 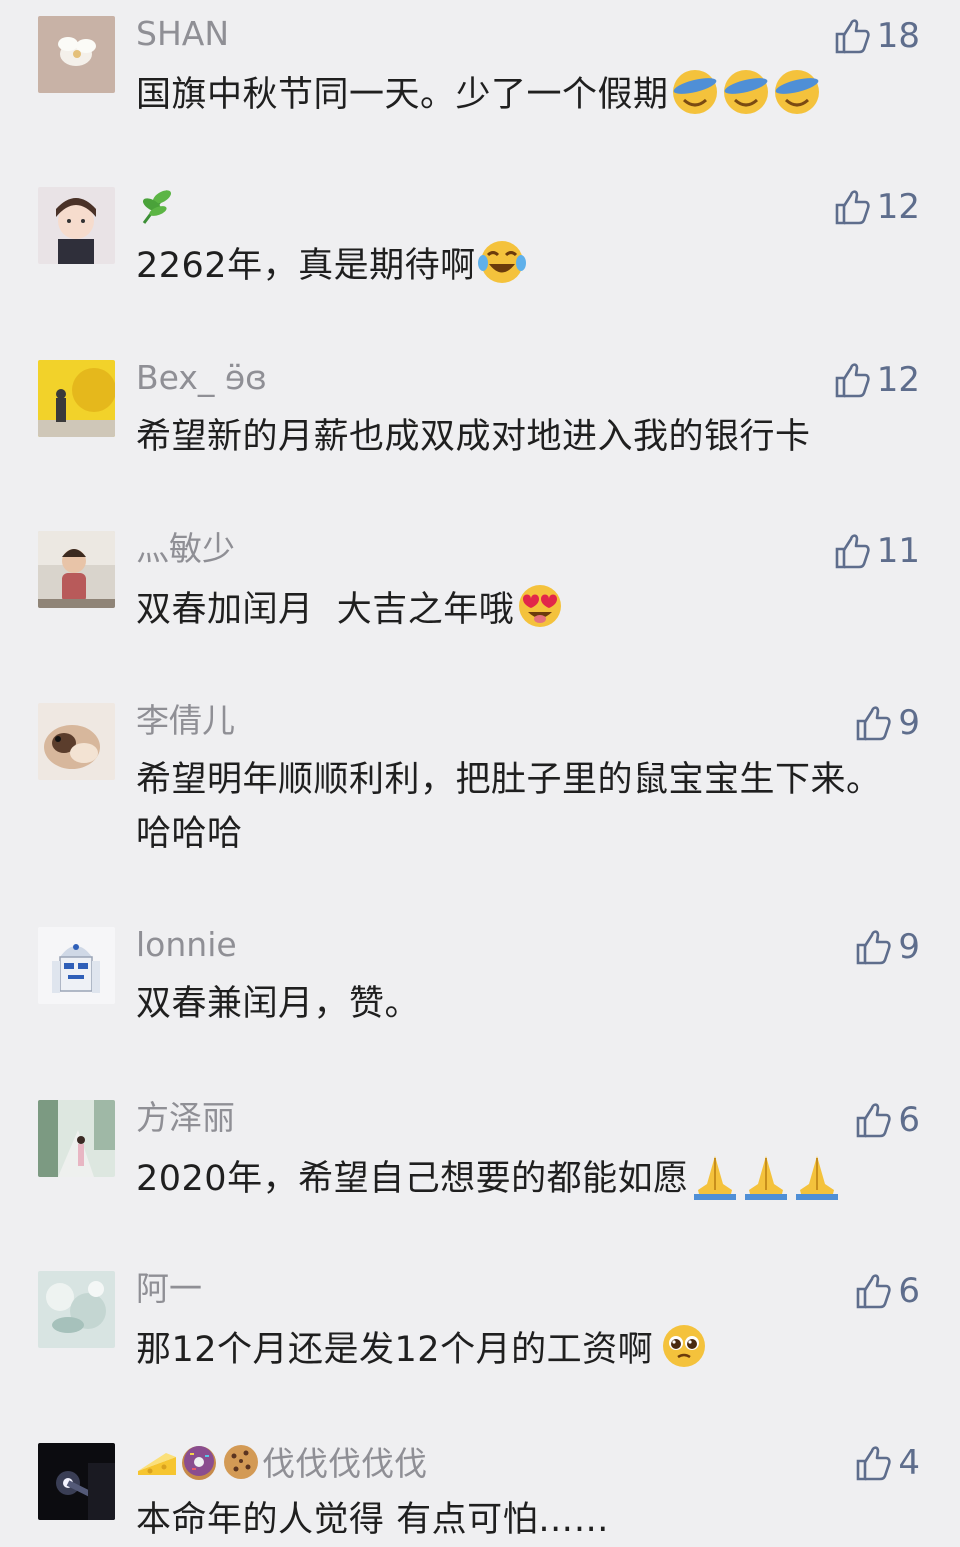 I want to click on comment-text: 2020年，希望自己想要的都能如愿, so click(x=531, y=1178).